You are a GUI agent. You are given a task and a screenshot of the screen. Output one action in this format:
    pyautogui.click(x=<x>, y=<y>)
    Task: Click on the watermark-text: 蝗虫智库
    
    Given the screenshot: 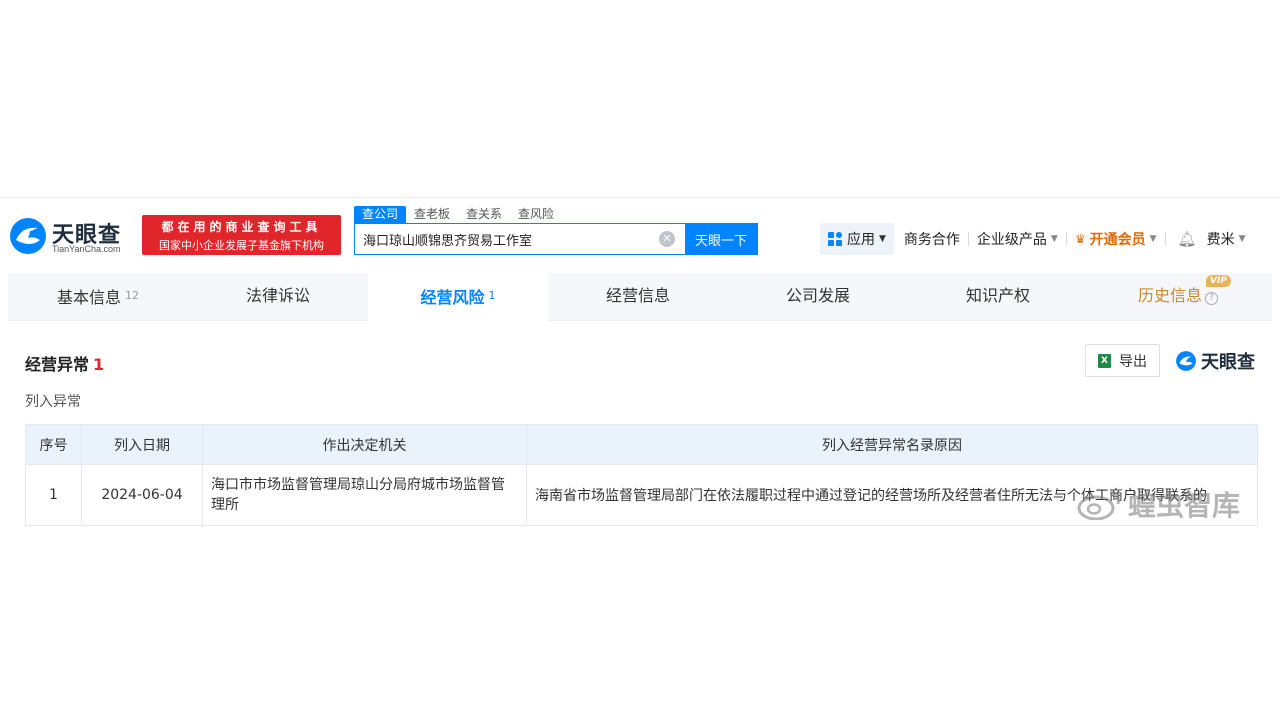 What is the action you would take?
    pyautogui.click(x=1184, y=505)
    